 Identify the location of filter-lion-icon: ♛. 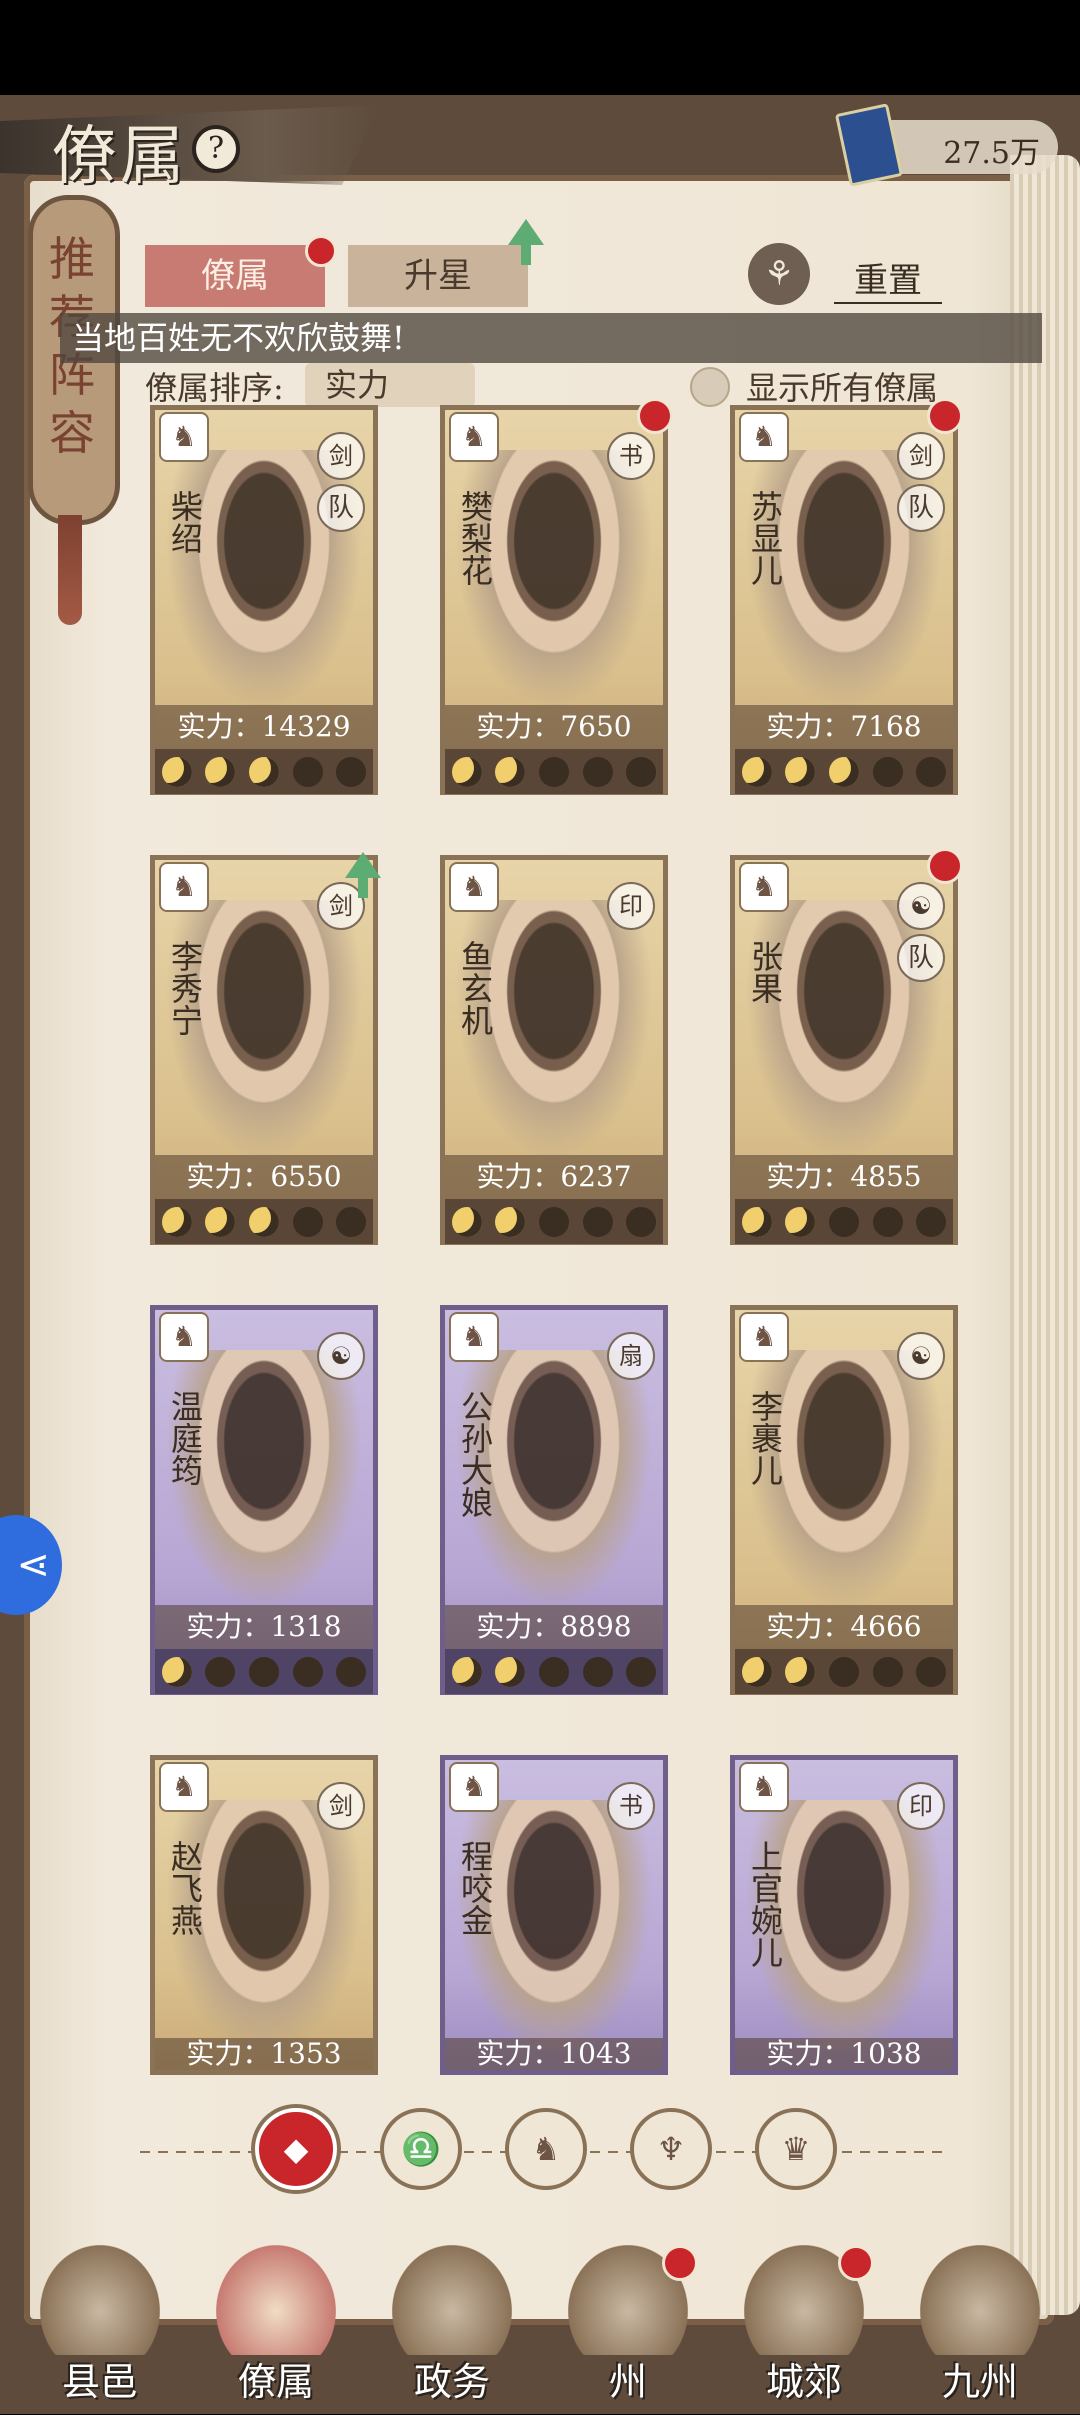
(796, 2149).